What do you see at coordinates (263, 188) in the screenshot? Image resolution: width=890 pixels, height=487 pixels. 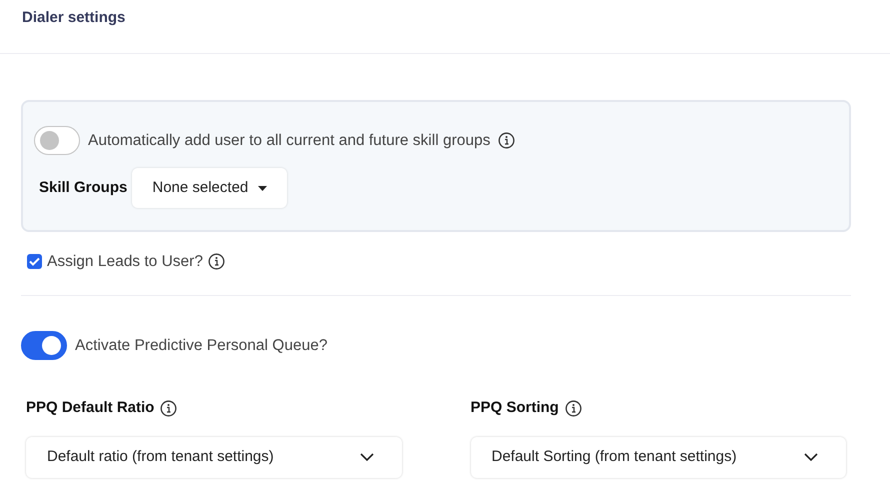 I see `caret-icon` at bounding box center [263, 188].